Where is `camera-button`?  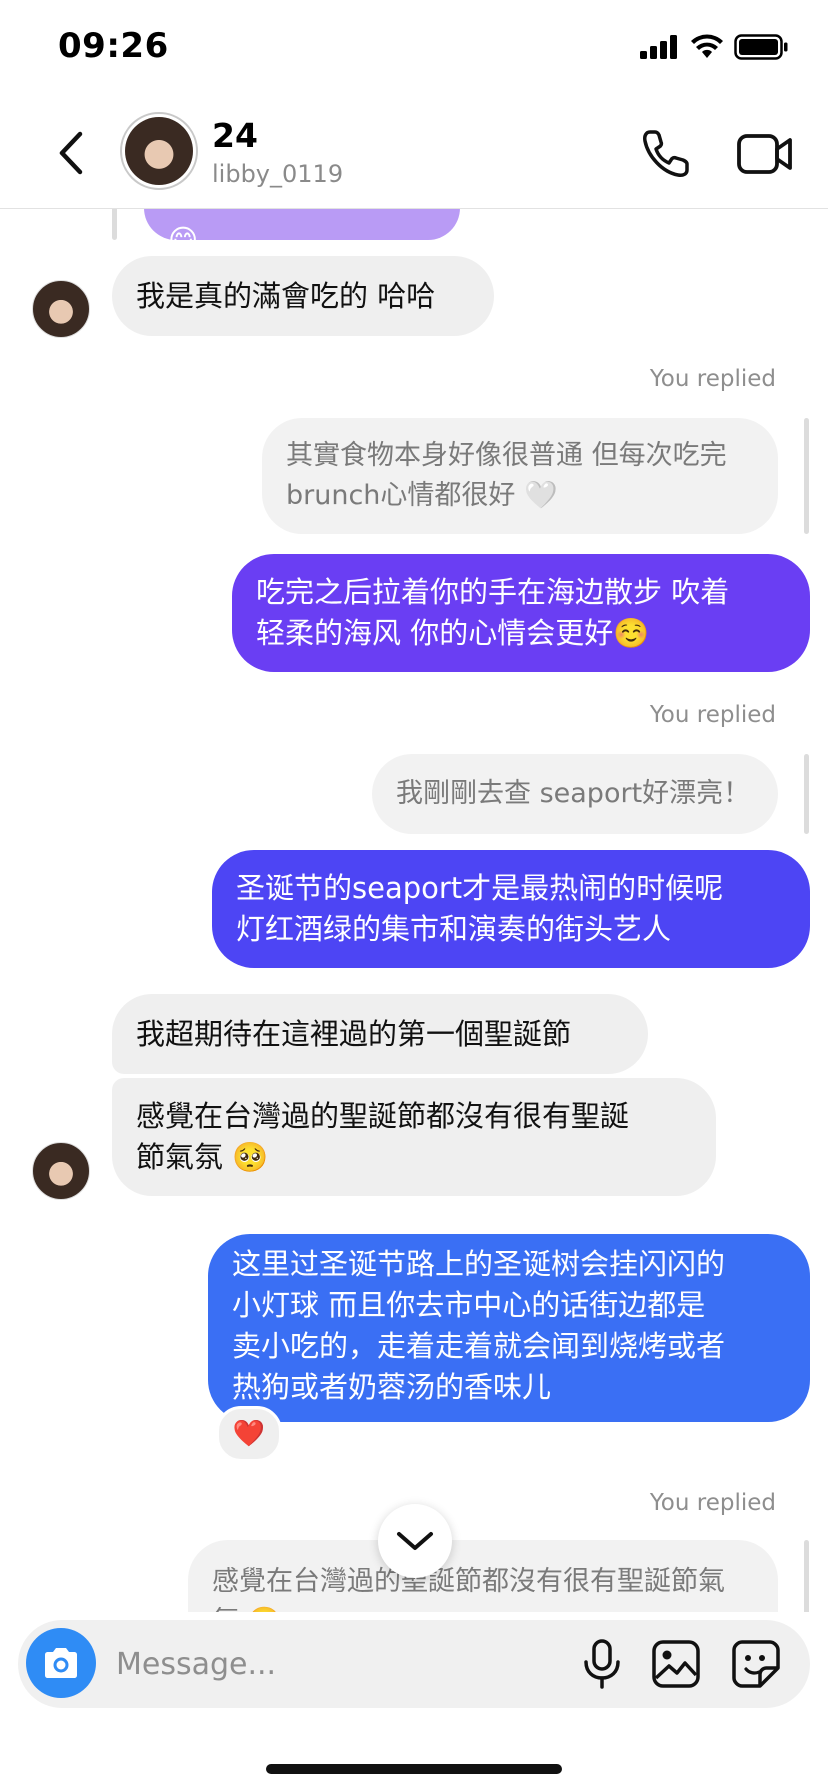 camera-button is located at coordinates (61, 1663).